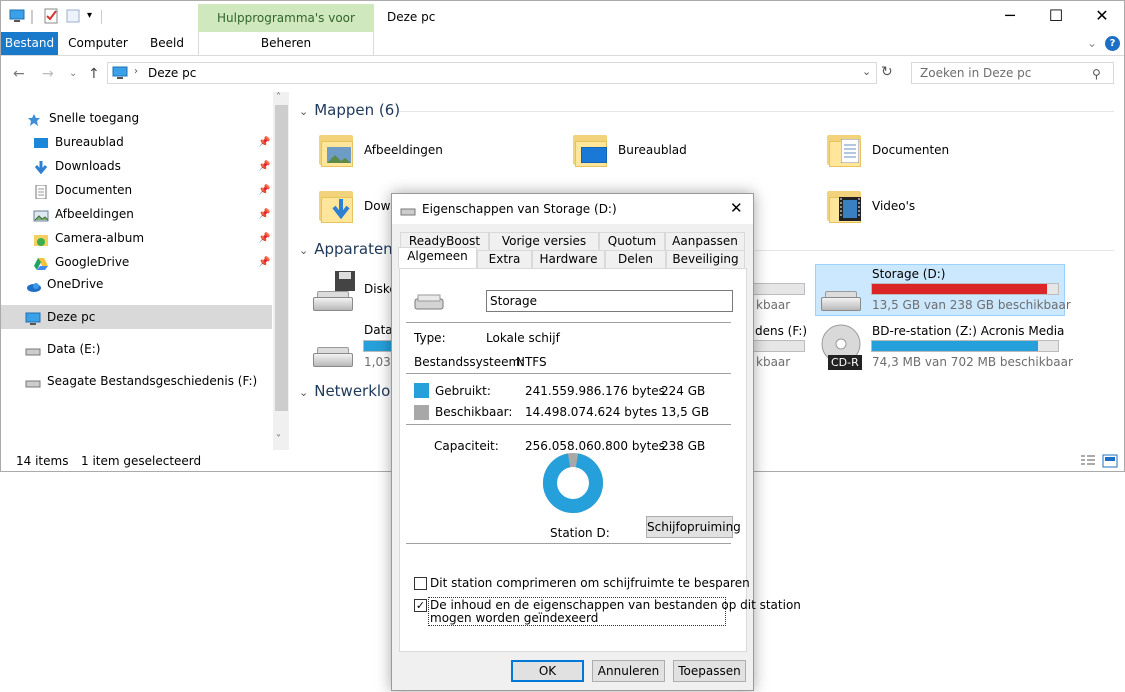 The height and width of the screenshot is (692, 1125). Describe the element at coordinates (635, 259) in the screenshot. I see `tab-delen: Delen` at that location.